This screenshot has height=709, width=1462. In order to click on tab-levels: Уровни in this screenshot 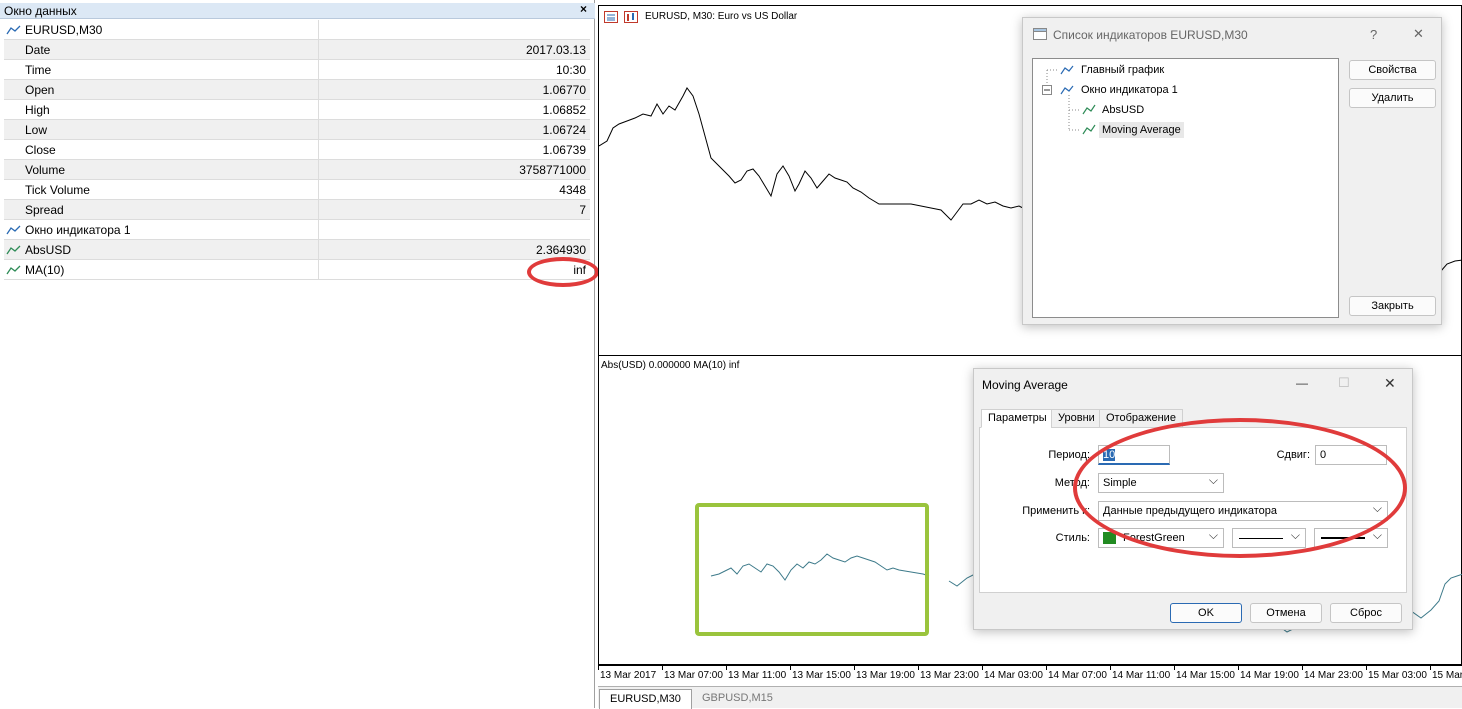, I will do `click(1076, 418)`.